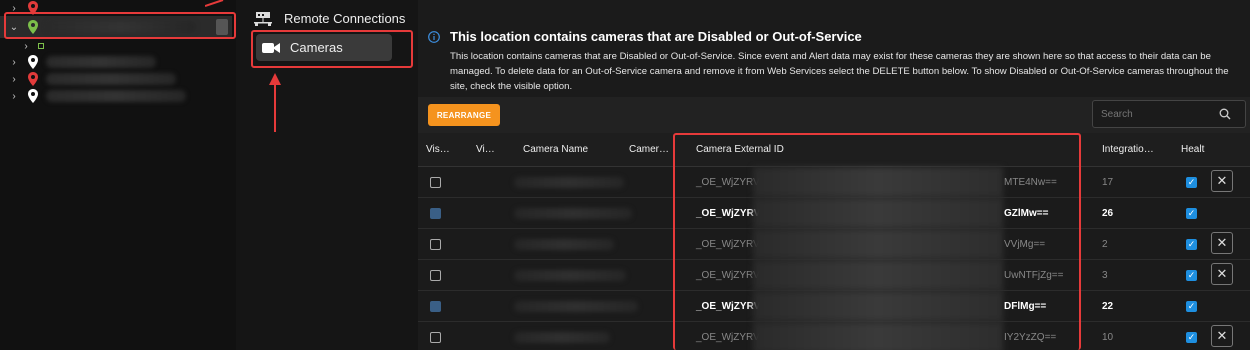 This screenshot has height=350, width=1250. What do you see at coordinates (222, 27) in the screenshot?
I see `node-menu-handle` at bounding box center [222, 27].